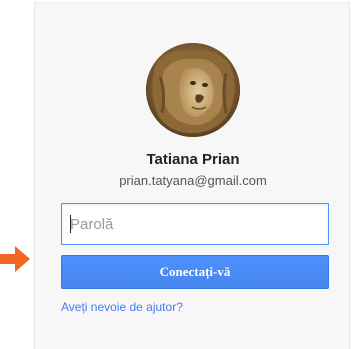 Image resolution: width=364 pixels, height=349 pixels. Describe the element at coordinates (122, 307) in the screenshot. I see `help-link: Aveți nevoie de ajutor?` at that location.